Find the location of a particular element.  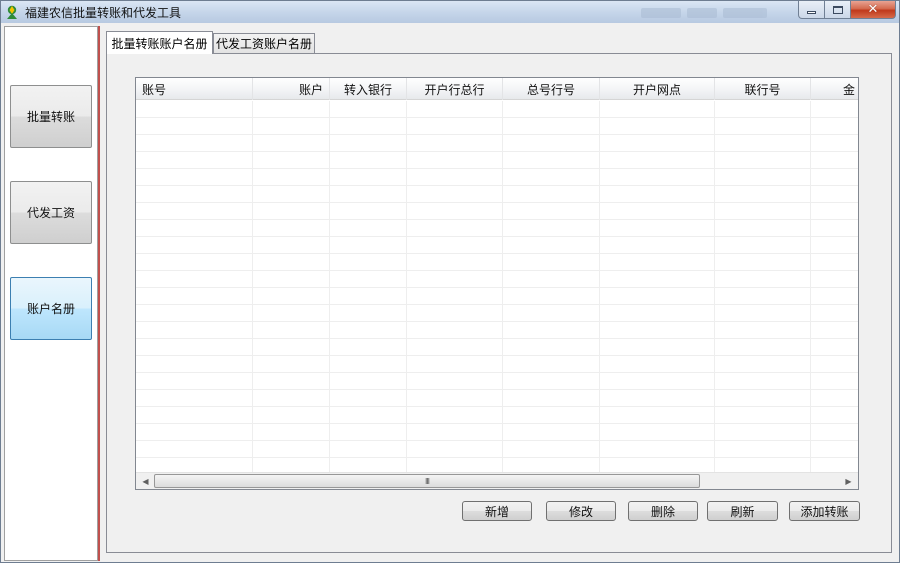

edit-button: 修改 is located at coordinates (581, 511).